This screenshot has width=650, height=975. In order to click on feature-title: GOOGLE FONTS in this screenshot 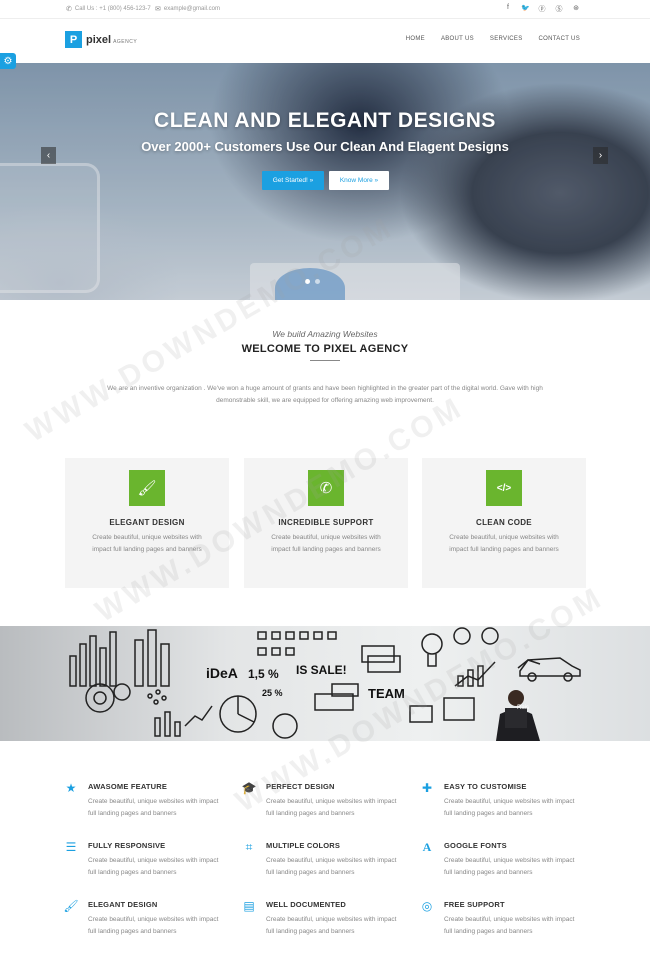, I will do `click(475, 845)`.